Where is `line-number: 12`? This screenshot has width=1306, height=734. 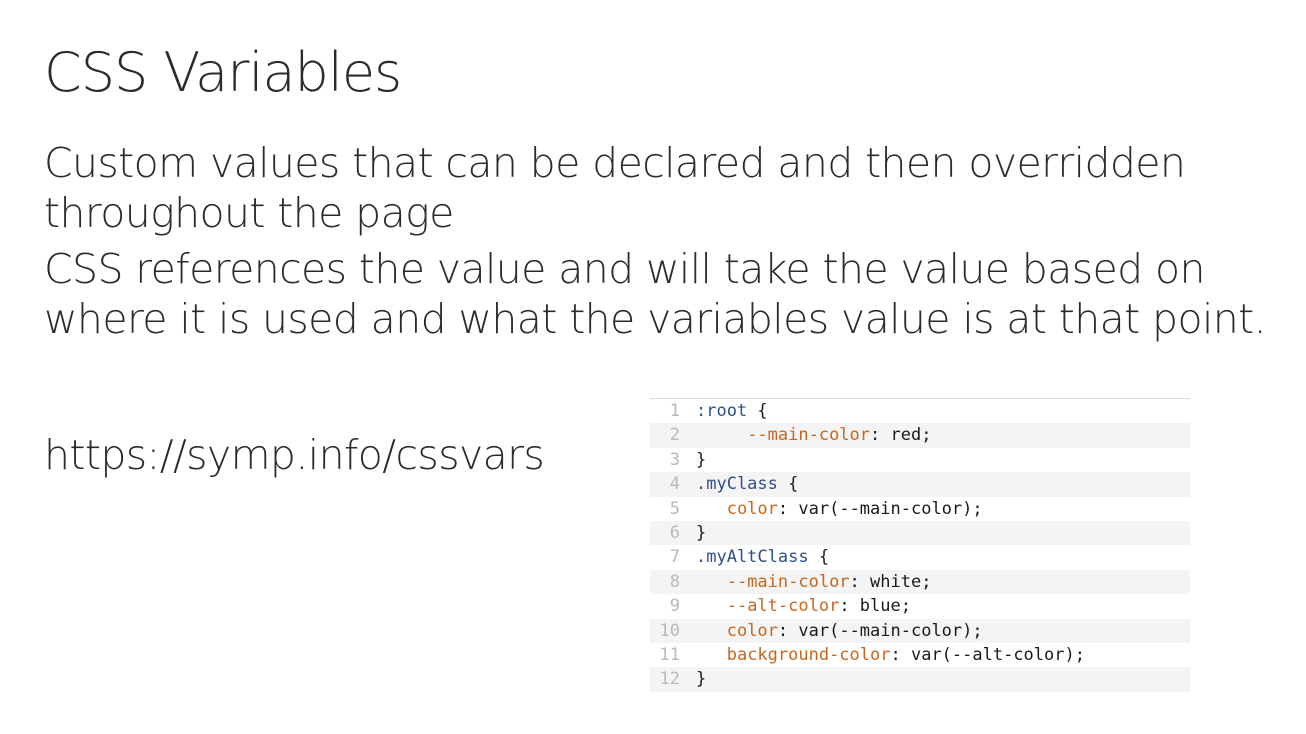 line-number: 12 is located at coordinates (669, 679).